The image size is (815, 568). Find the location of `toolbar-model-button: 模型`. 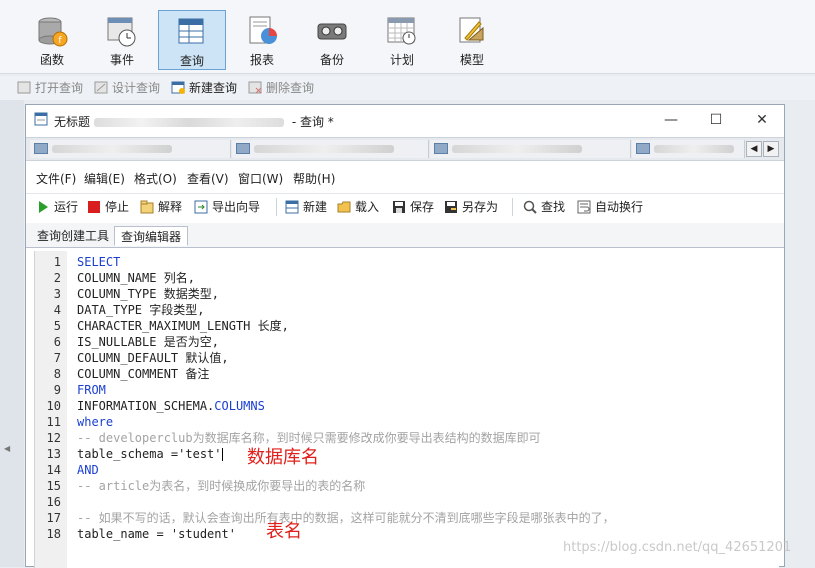

toolbar-model-button: 模型 is located at coordinates (472, 40).